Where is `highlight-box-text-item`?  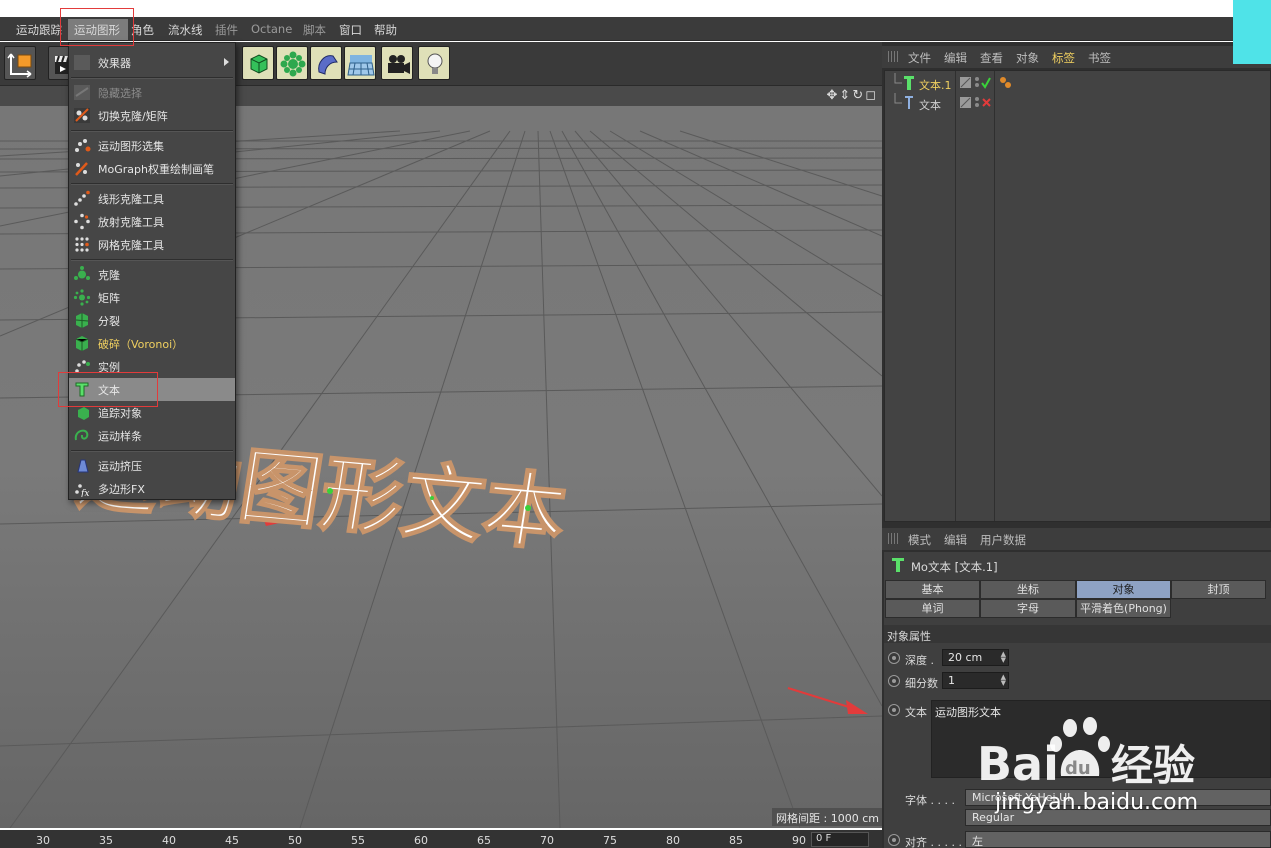
highlight-box-text-item is located at coordinates (108, 389).